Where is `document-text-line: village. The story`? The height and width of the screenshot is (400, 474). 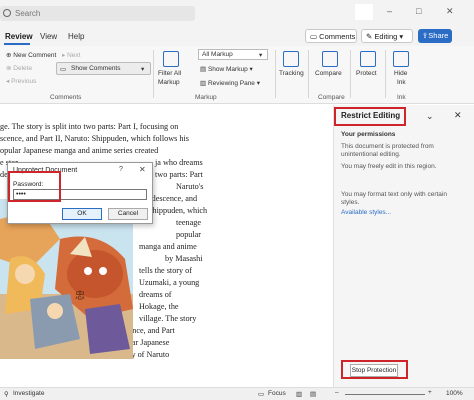 document-text-line: village. The story is located at coordinates (168, 318).